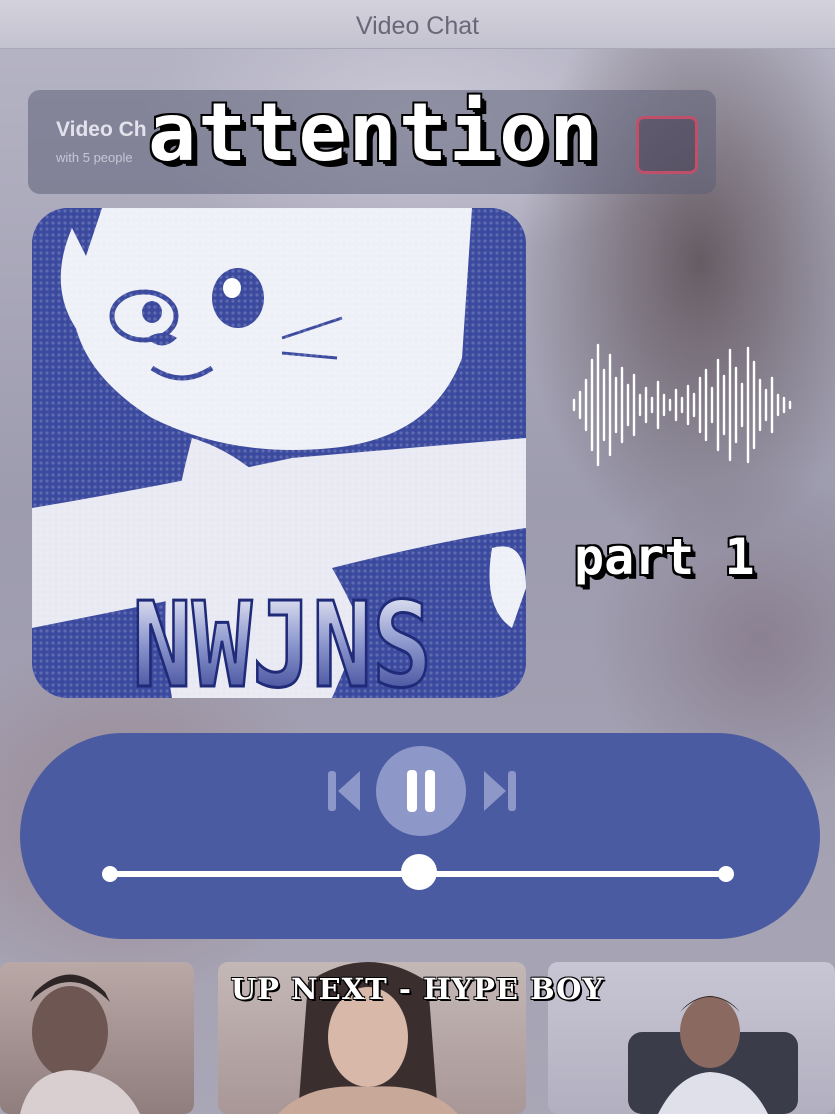 The height and width of the screenshot is (1114, 835). I want to click on progress-knob, so click(418, 872).